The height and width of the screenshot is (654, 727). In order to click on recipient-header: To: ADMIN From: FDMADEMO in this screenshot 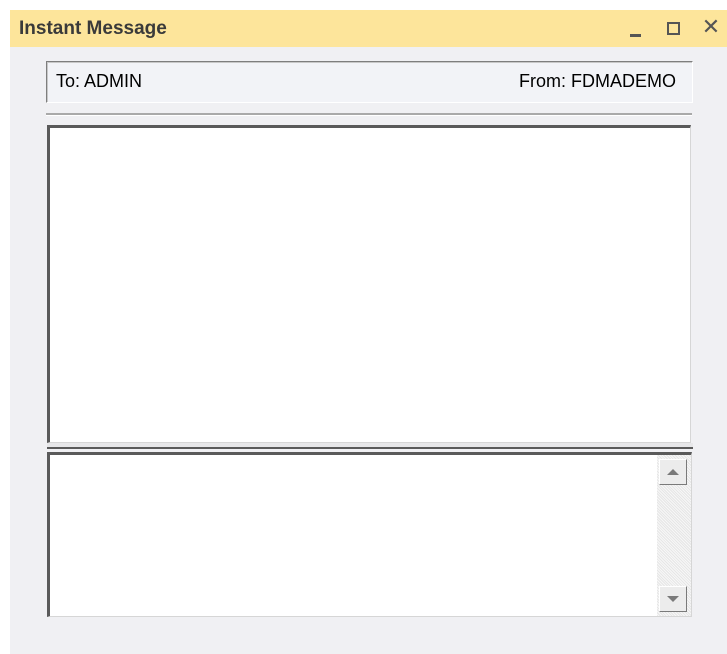, I will do `click(369, 82)`.